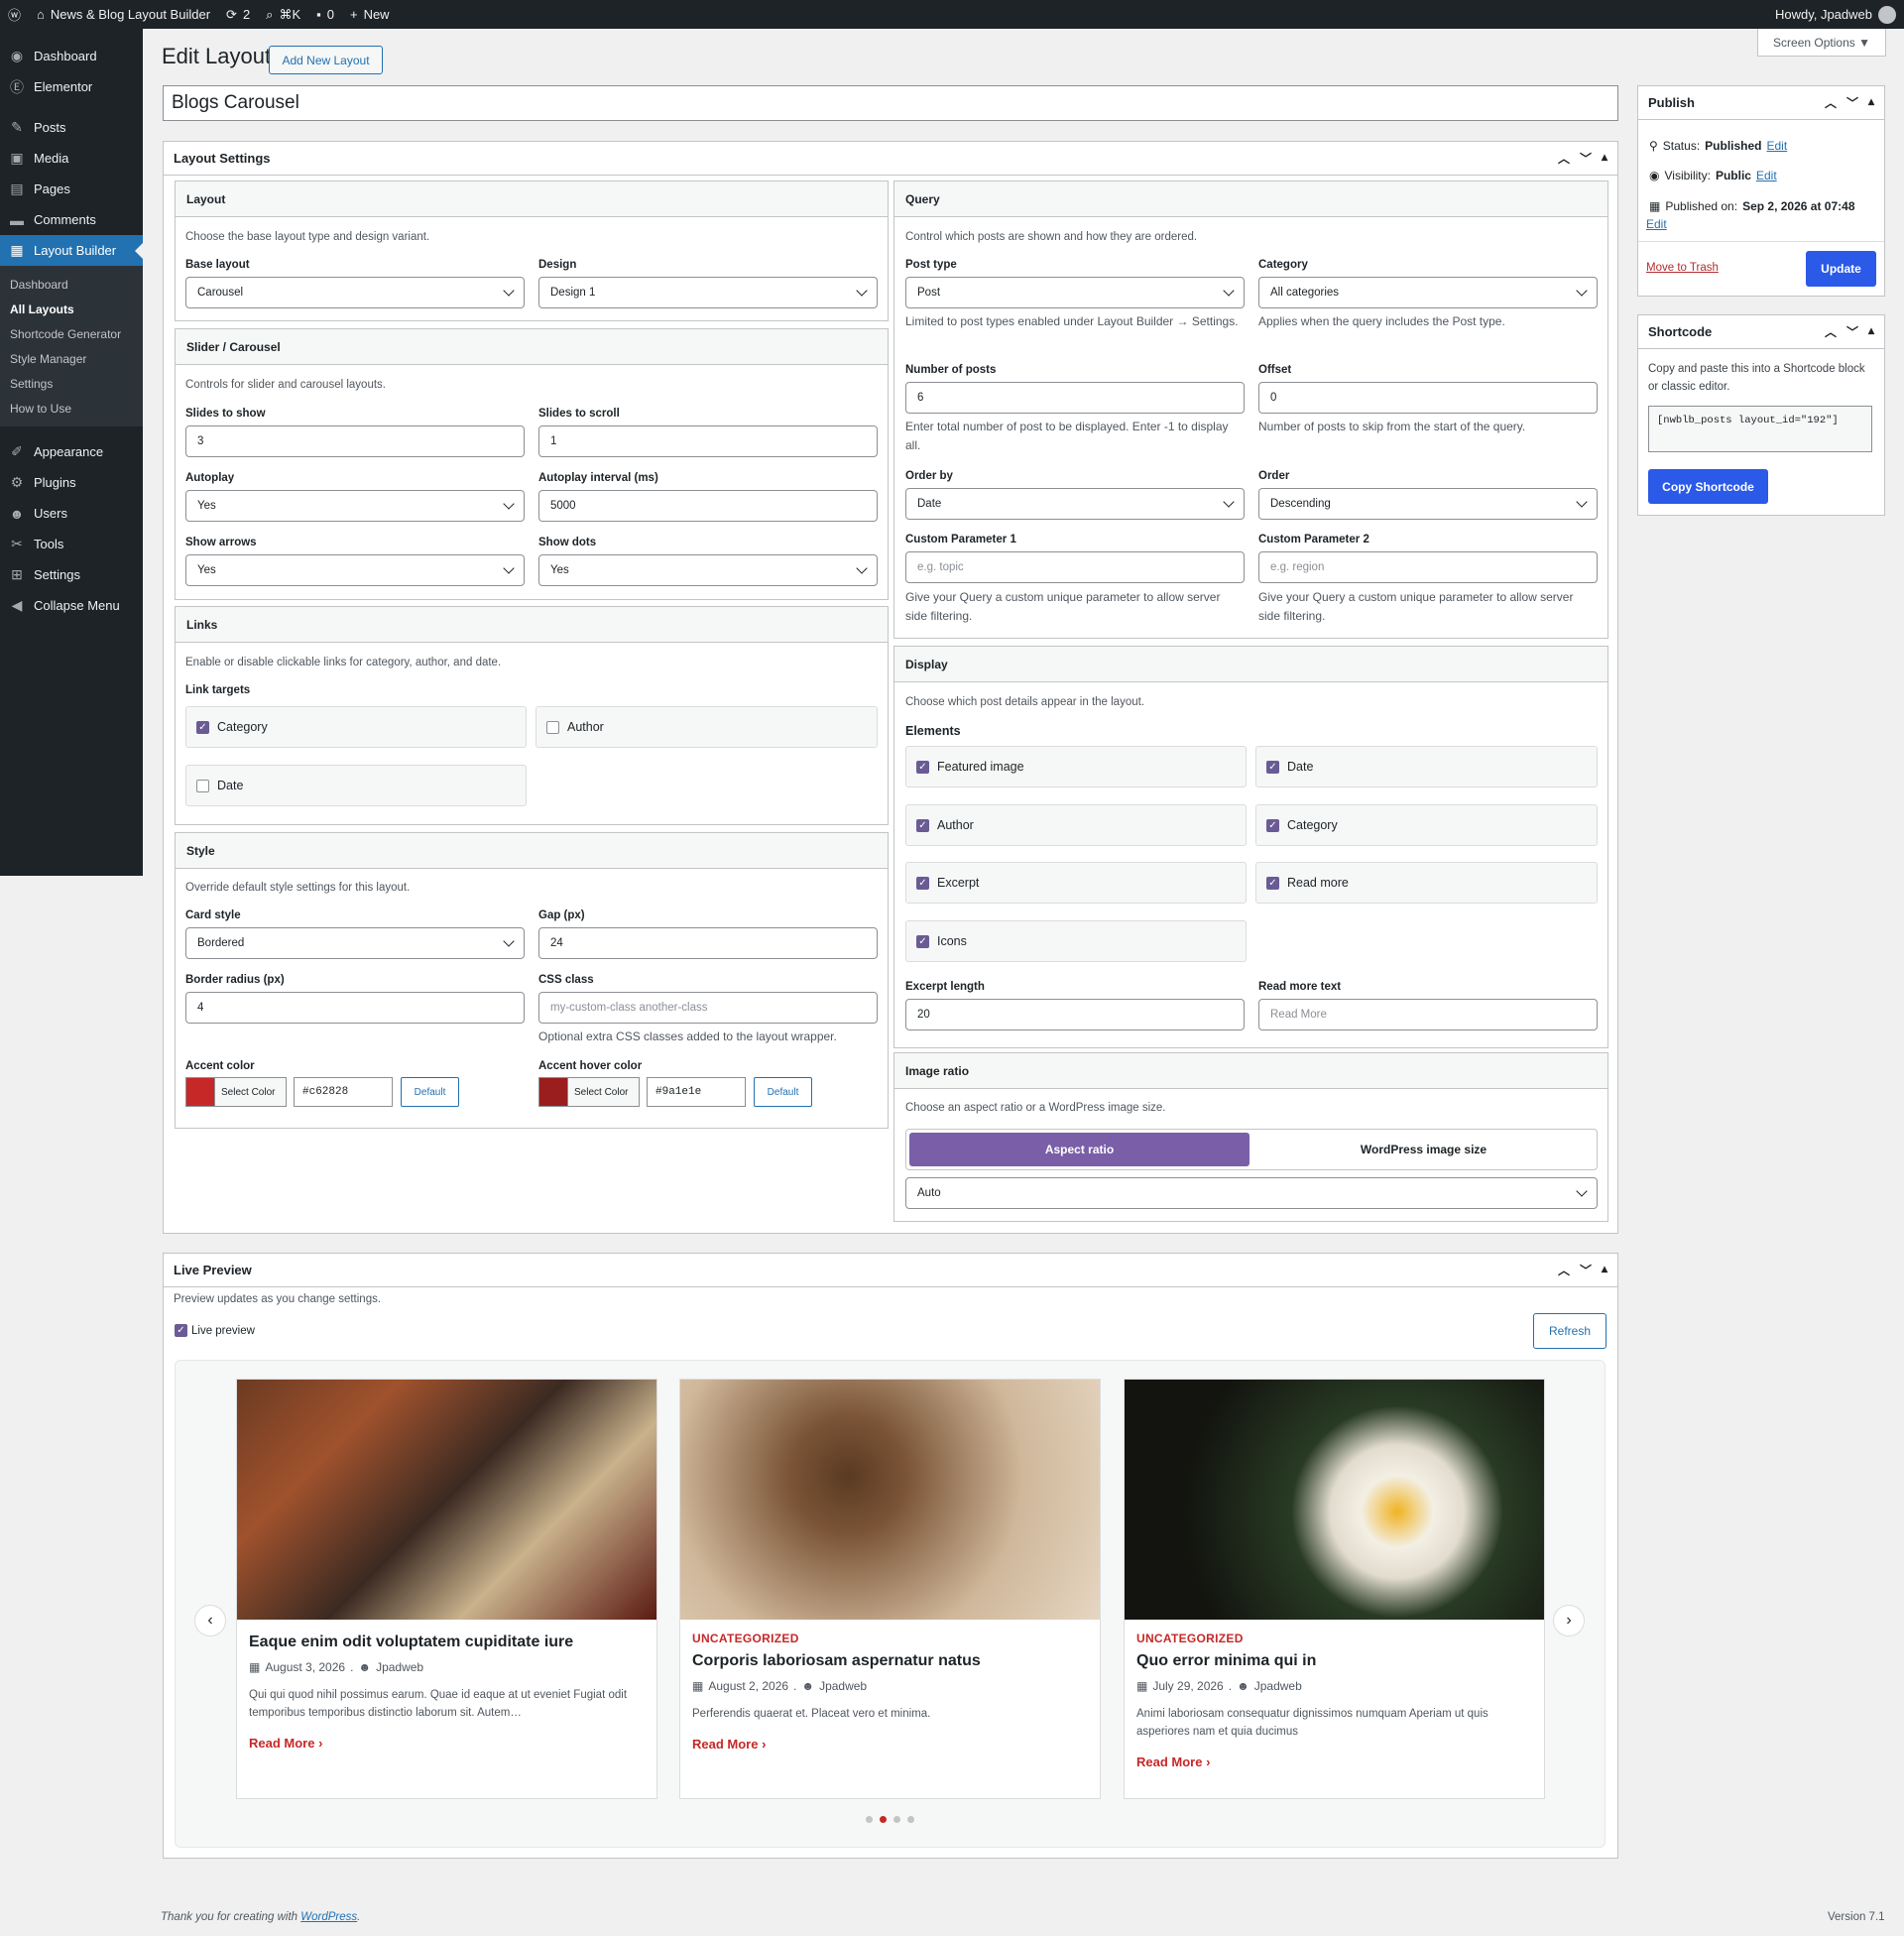 The image size is (1904, 1936). Describe the element at coordinates (355, 570) in the screenshot. I see `arrows-select: Yes` at that location.